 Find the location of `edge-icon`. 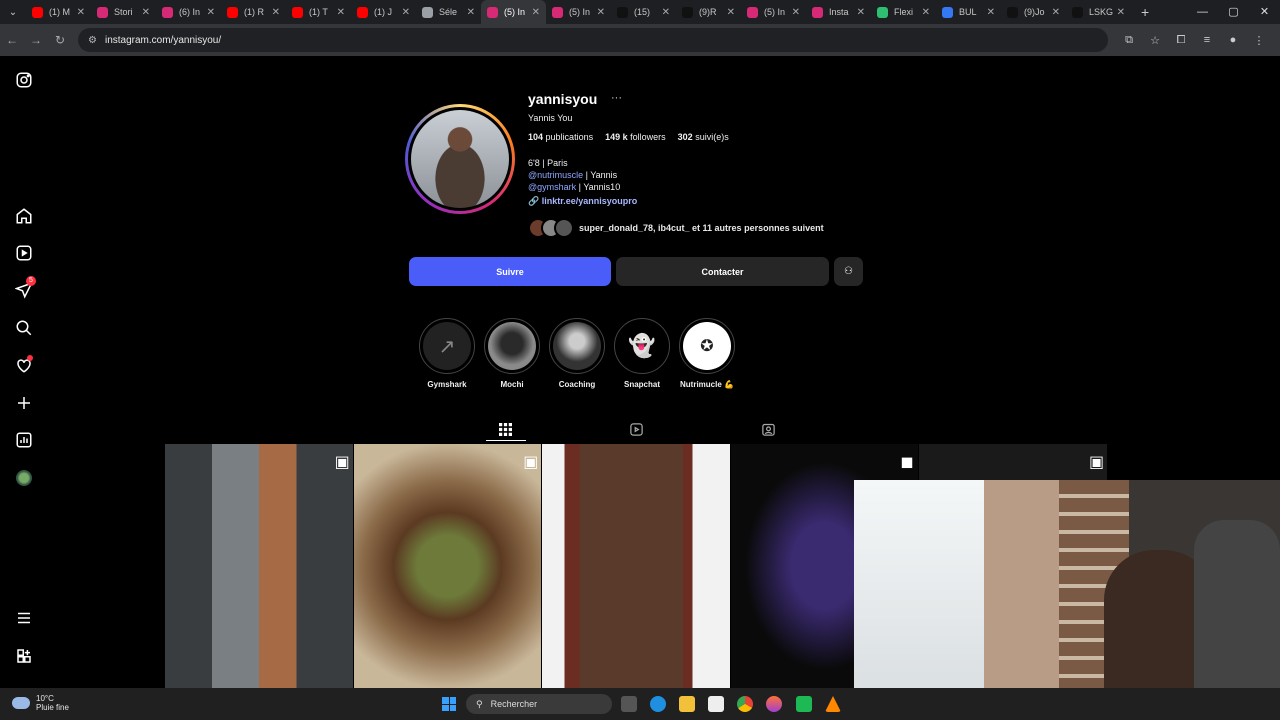

edge-icon is located at coordinates (658, 704).